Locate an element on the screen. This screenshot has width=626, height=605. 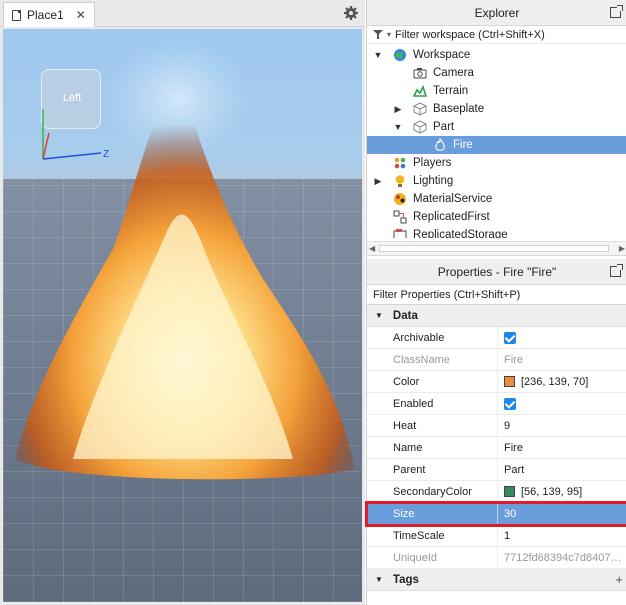
scroll-left-icon: ◀ is located at coordinates (372, 248).